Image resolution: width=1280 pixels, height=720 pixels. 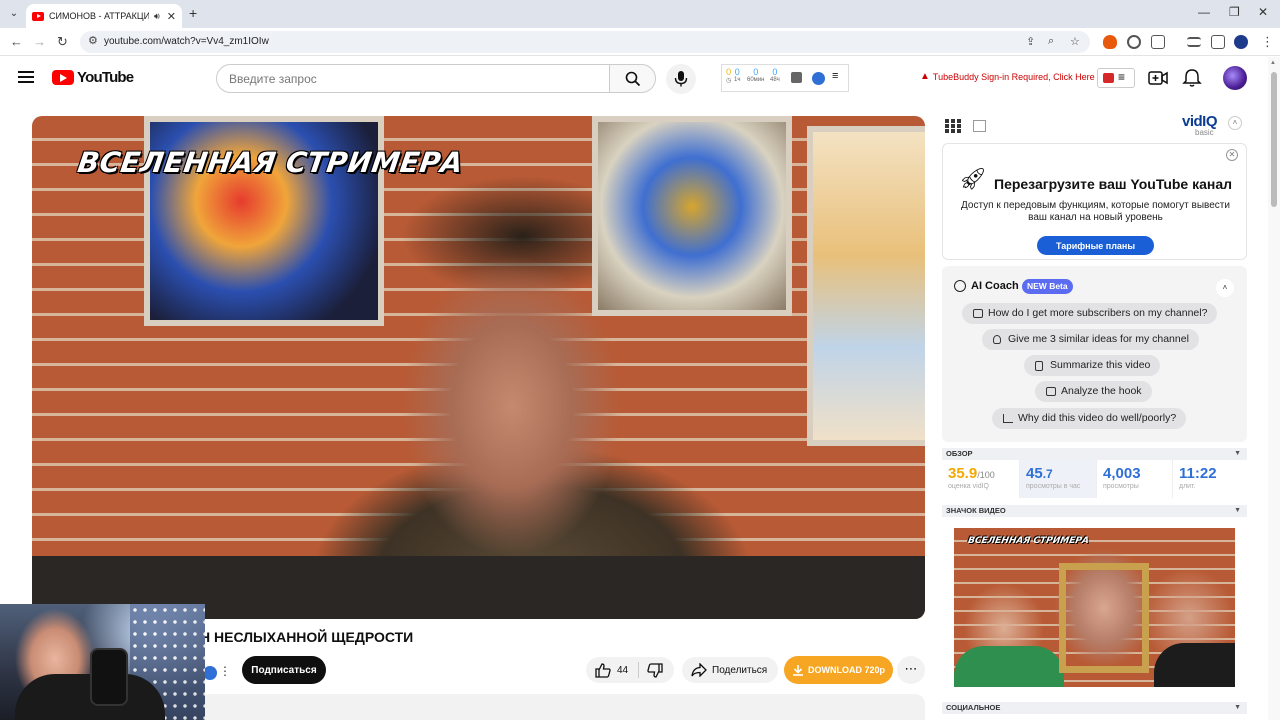 What do you see at coordinates (756, 80) in the screenshot?
I see `stat-label: 60мин` at bounding box center [756, 80].